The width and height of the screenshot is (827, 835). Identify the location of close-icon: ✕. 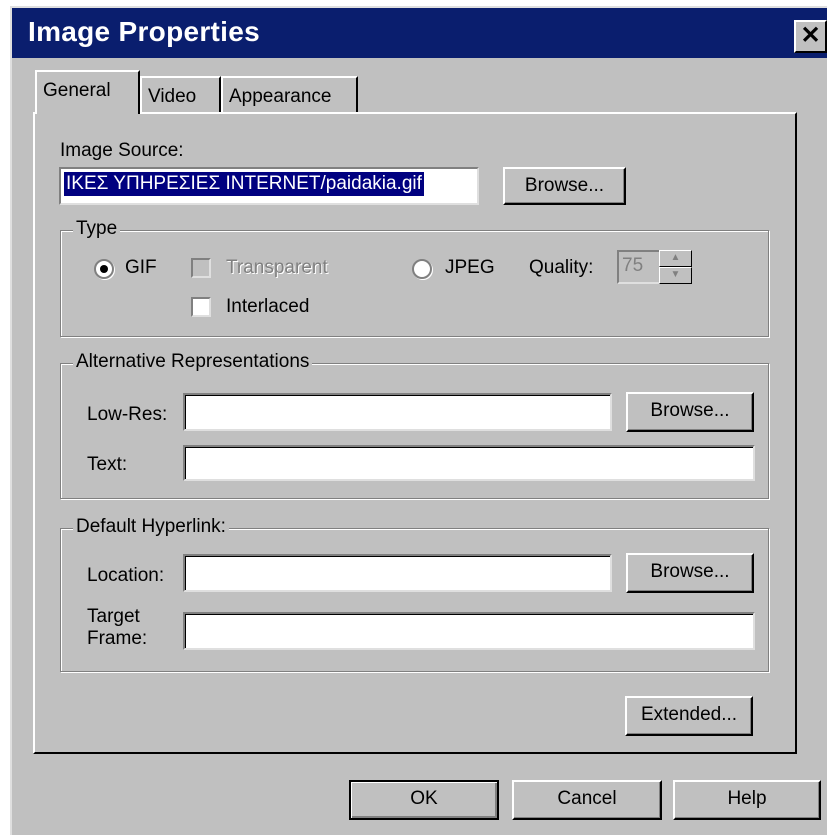
(810, 35).